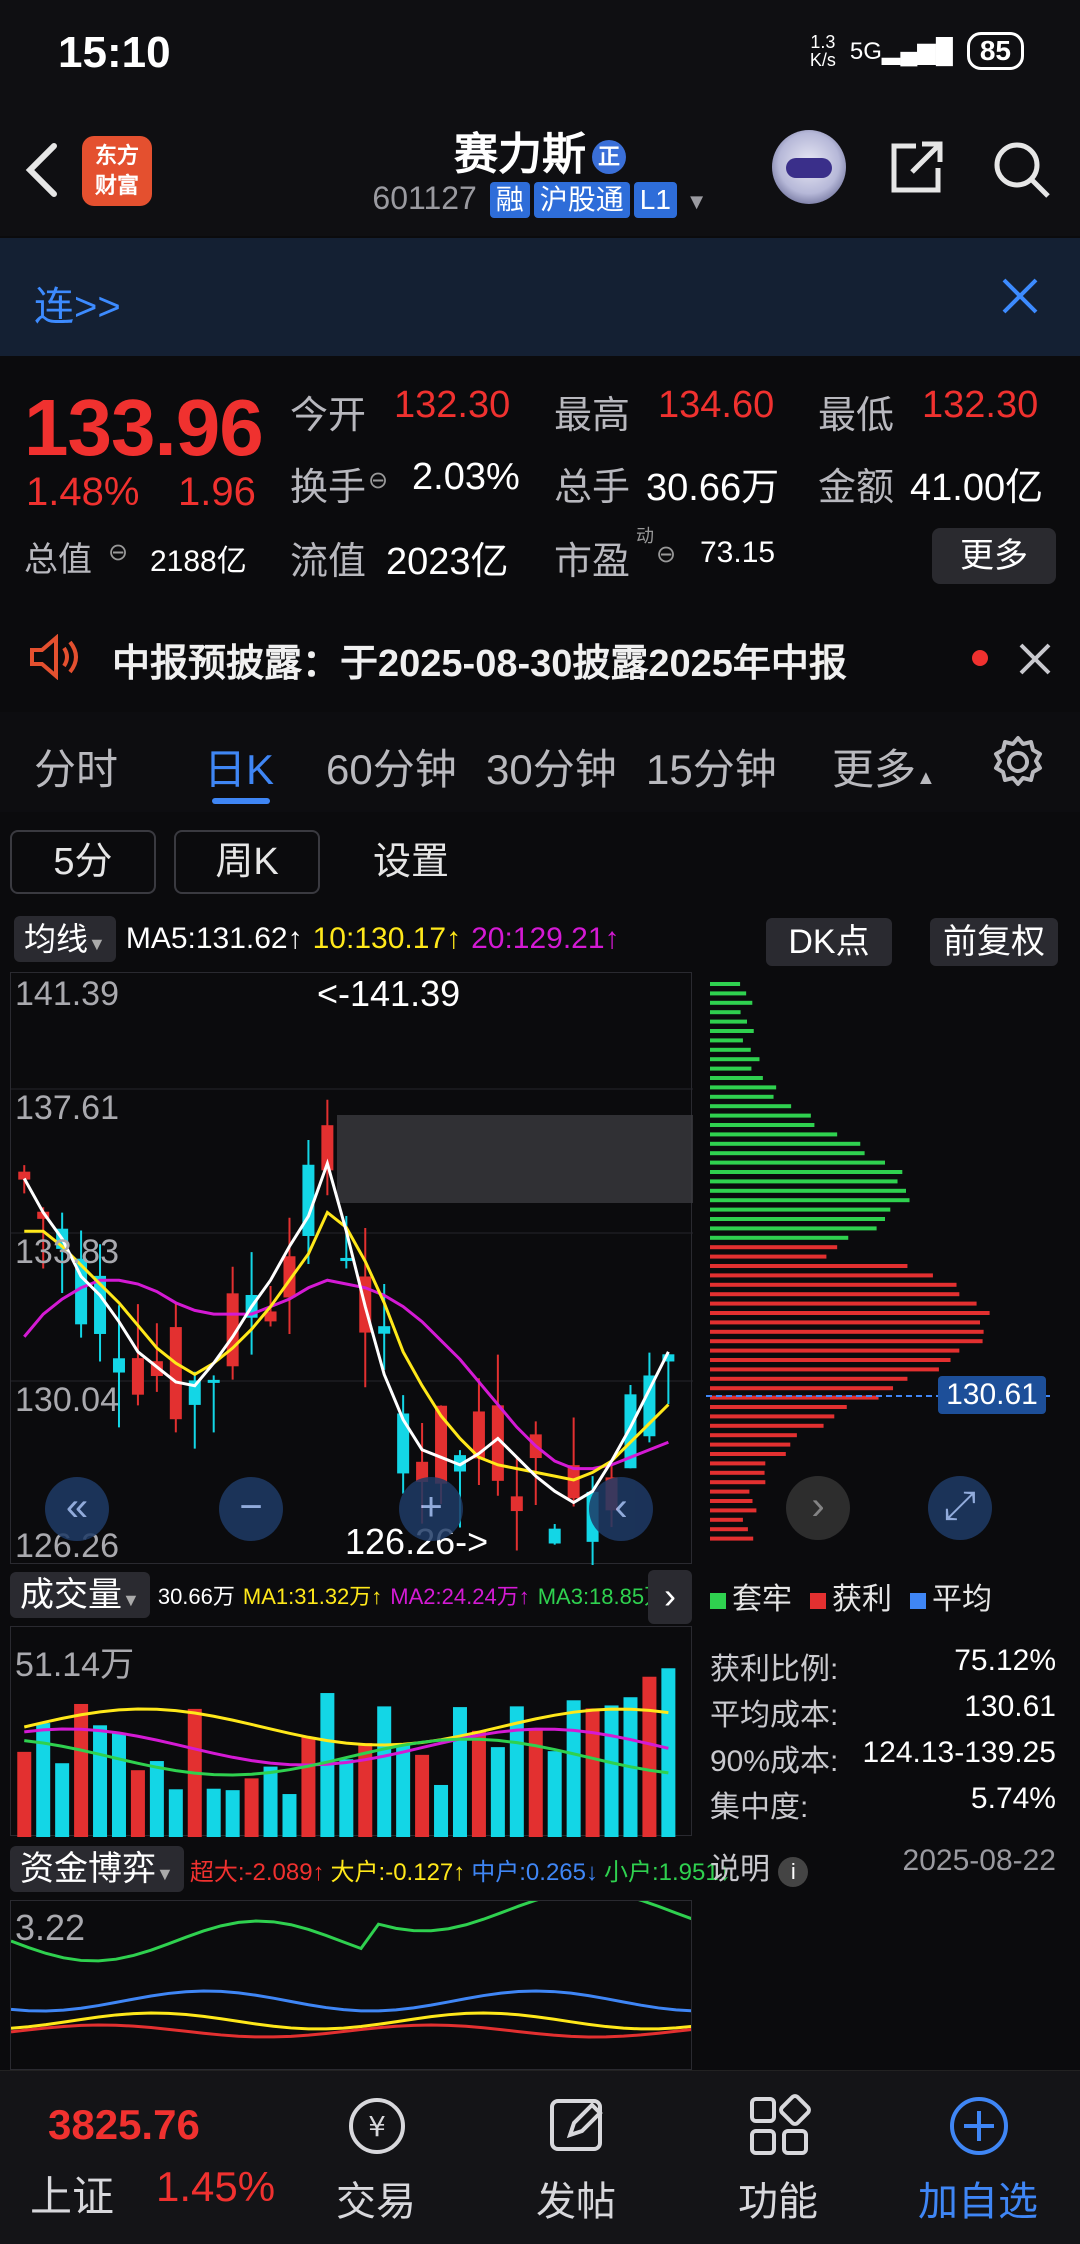  I want to click on zoom-out-icon: −, so click(251, 1509).